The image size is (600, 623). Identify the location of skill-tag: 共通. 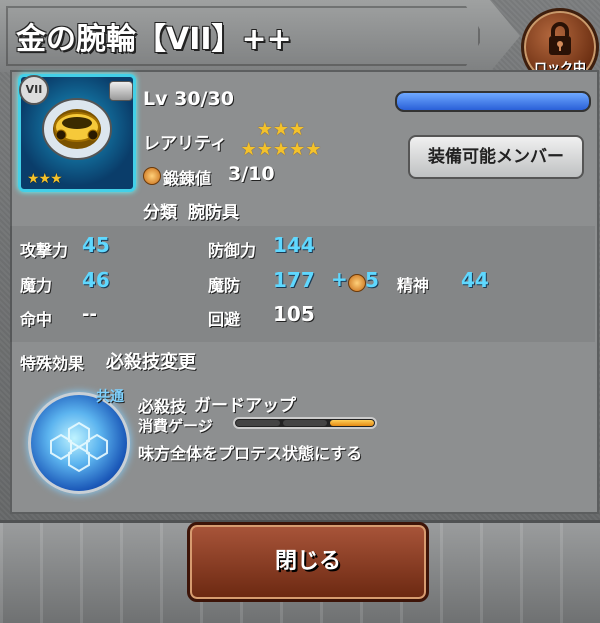
(110, 397).